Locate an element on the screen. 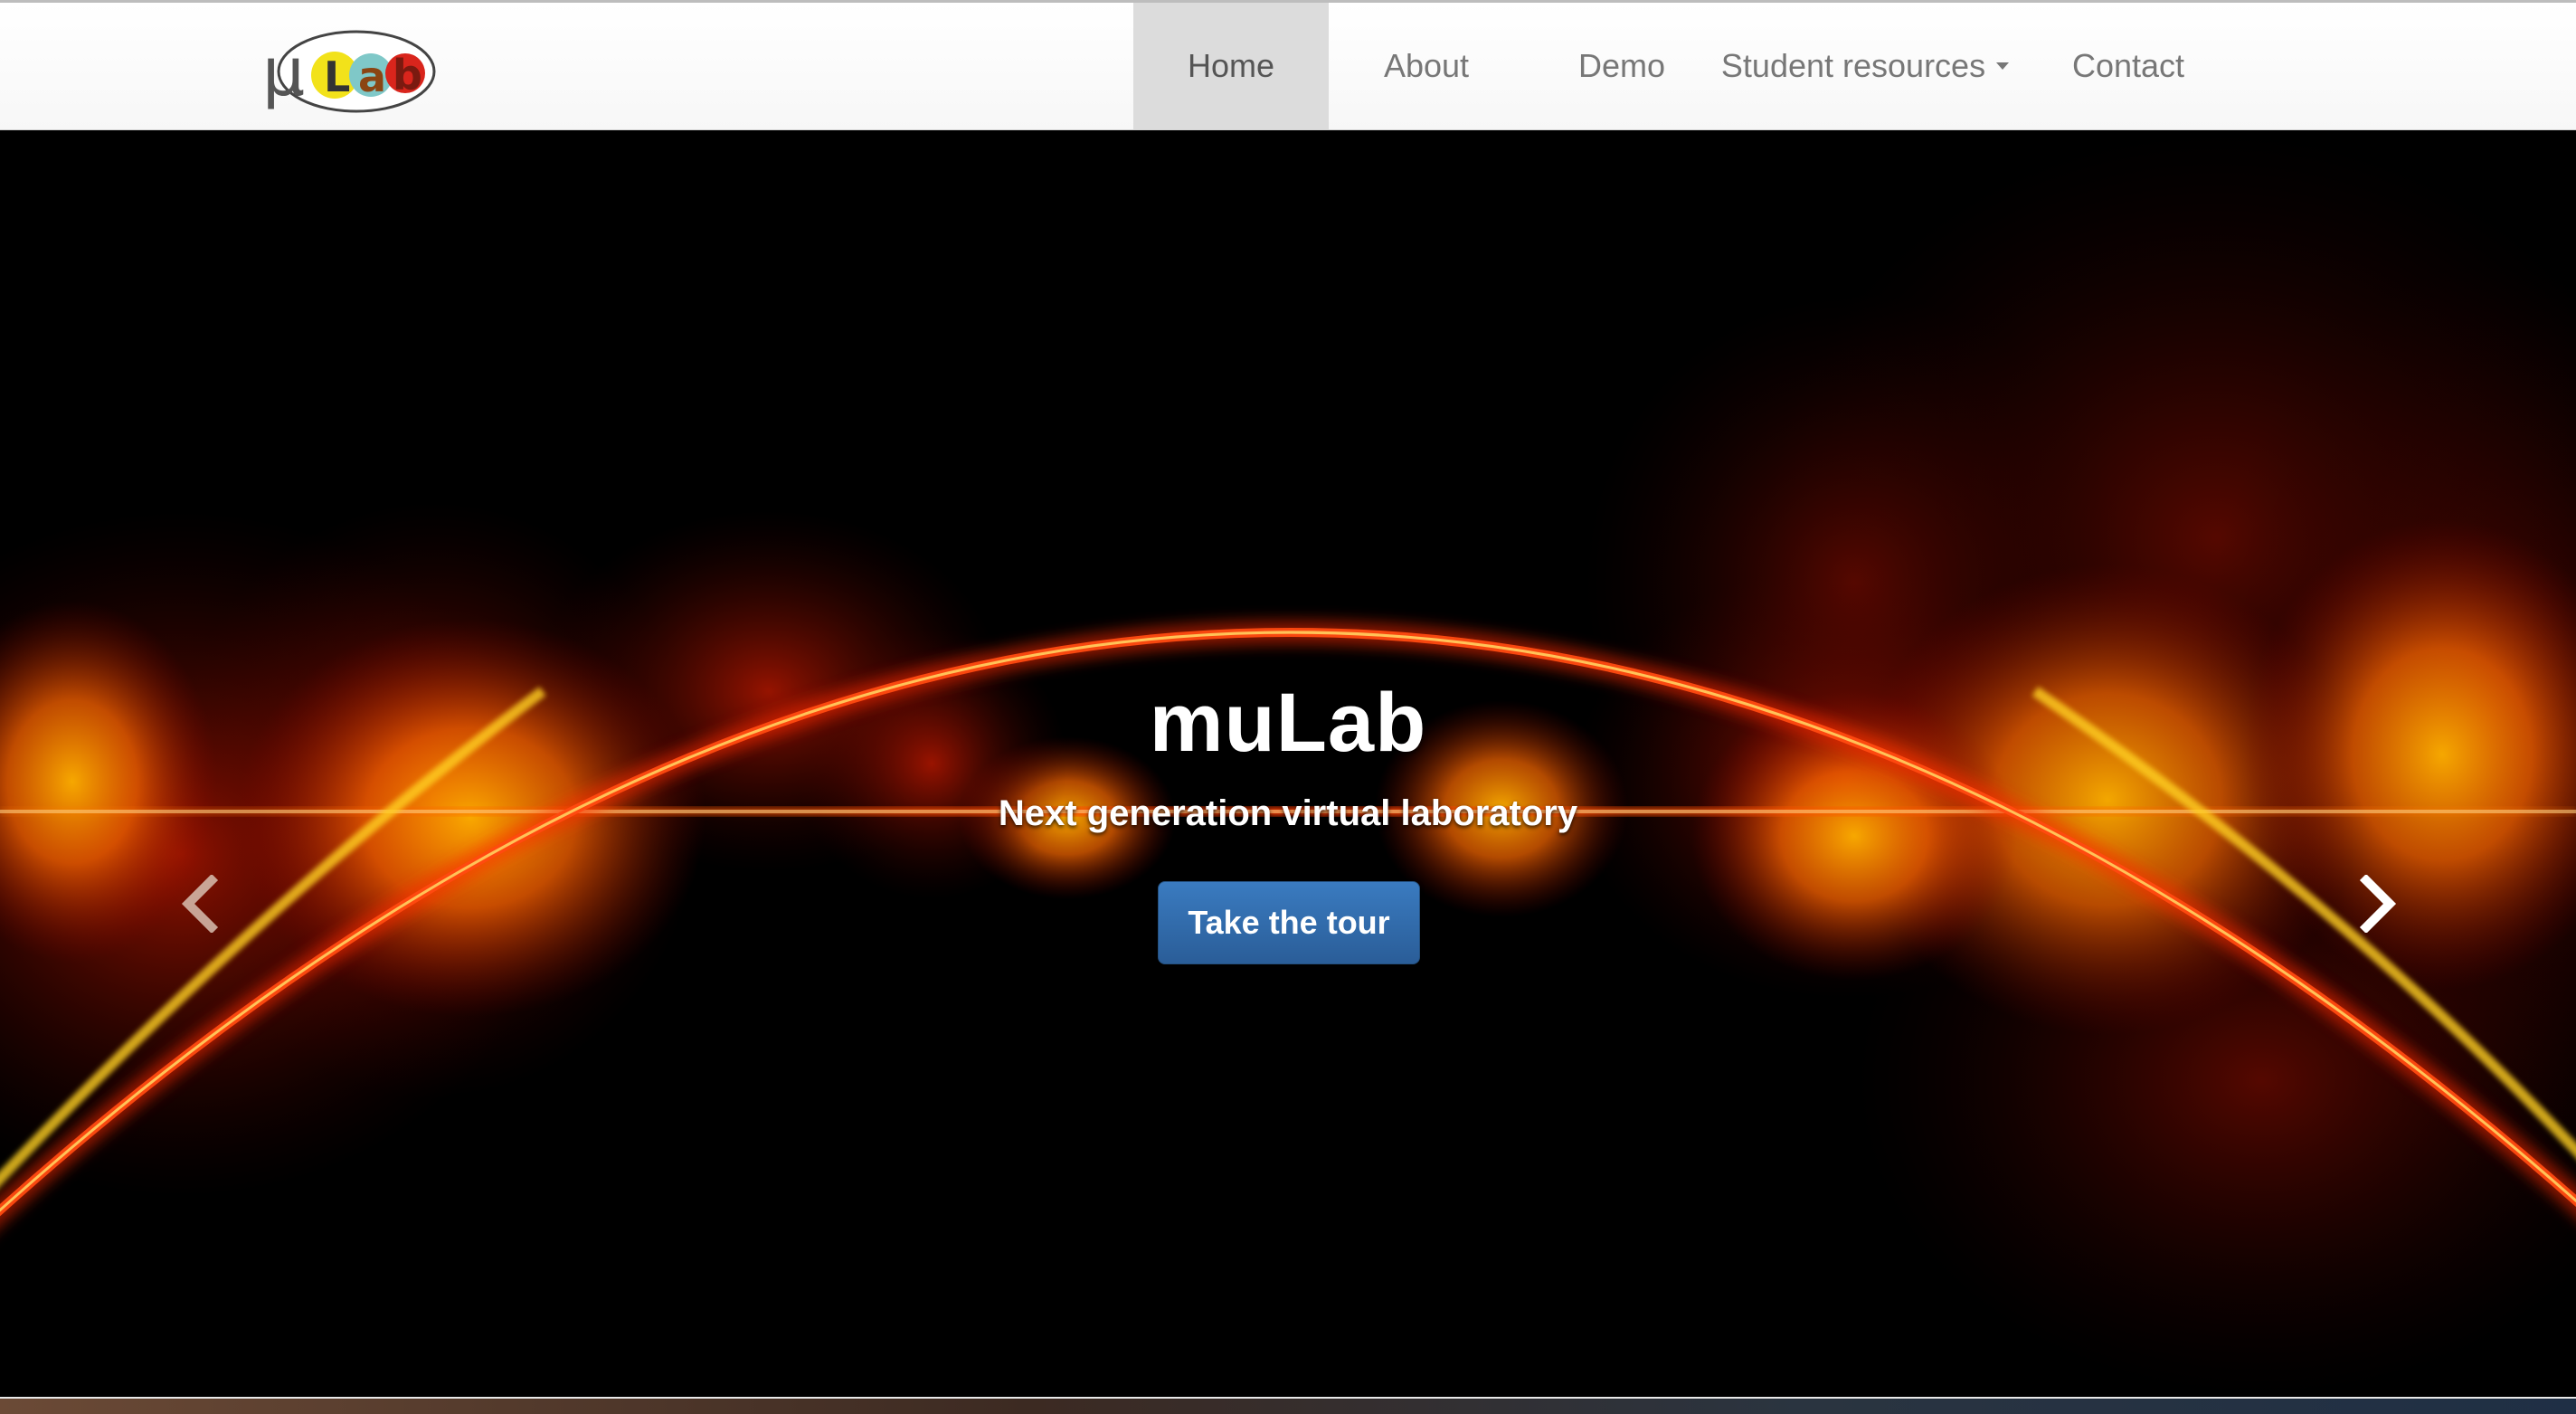  caret-down-icon is located at coordinates (2003, 66).